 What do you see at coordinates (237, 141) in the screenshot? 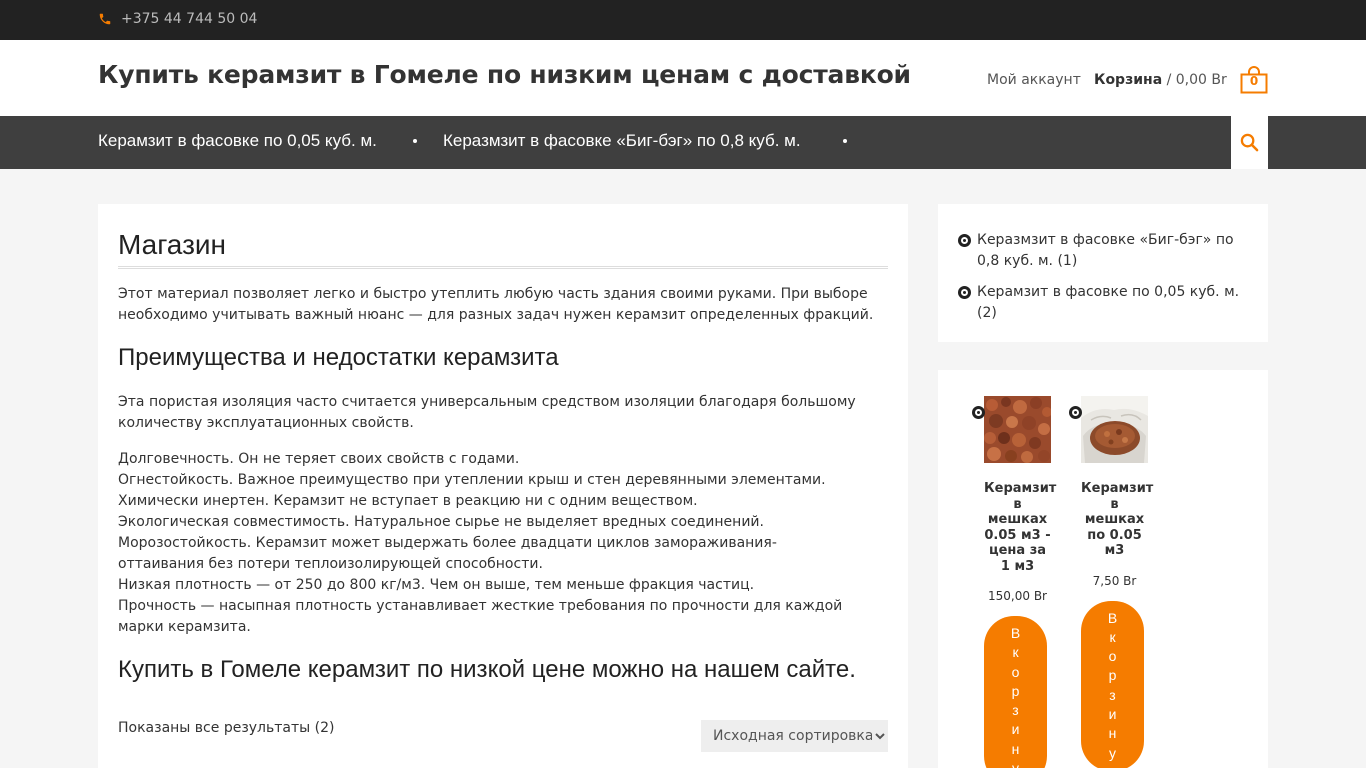
I see `nav-item-bags: Керамзит в фасовке по 0,05 куб. м.` at bounding box center [237, 141].